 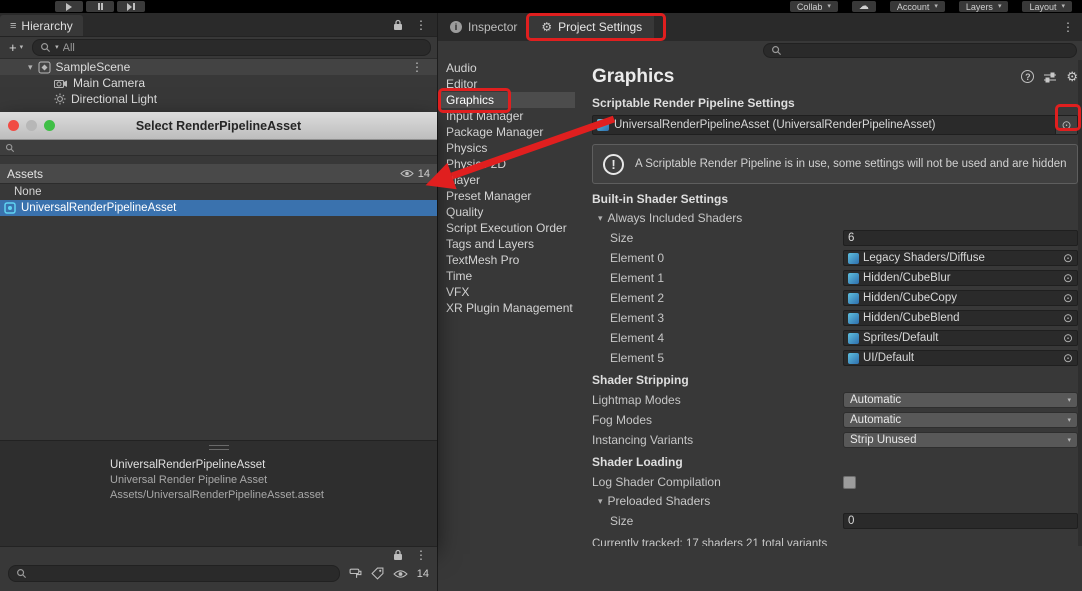 I want to click on presets-icon, so click(x=1050, y=77).